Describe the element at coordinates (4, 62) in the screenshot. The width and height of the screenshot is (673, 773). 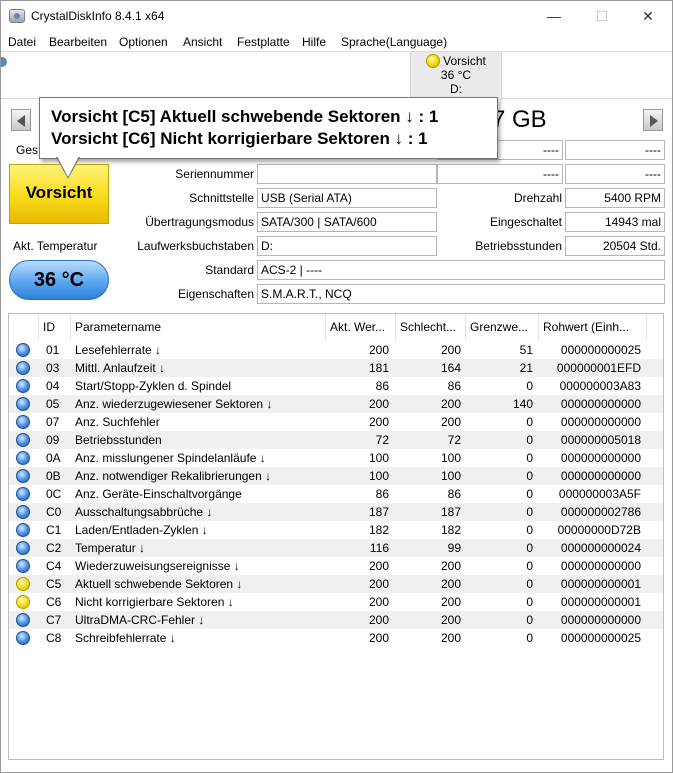
I see `scroll-indicator-icon` at that location.